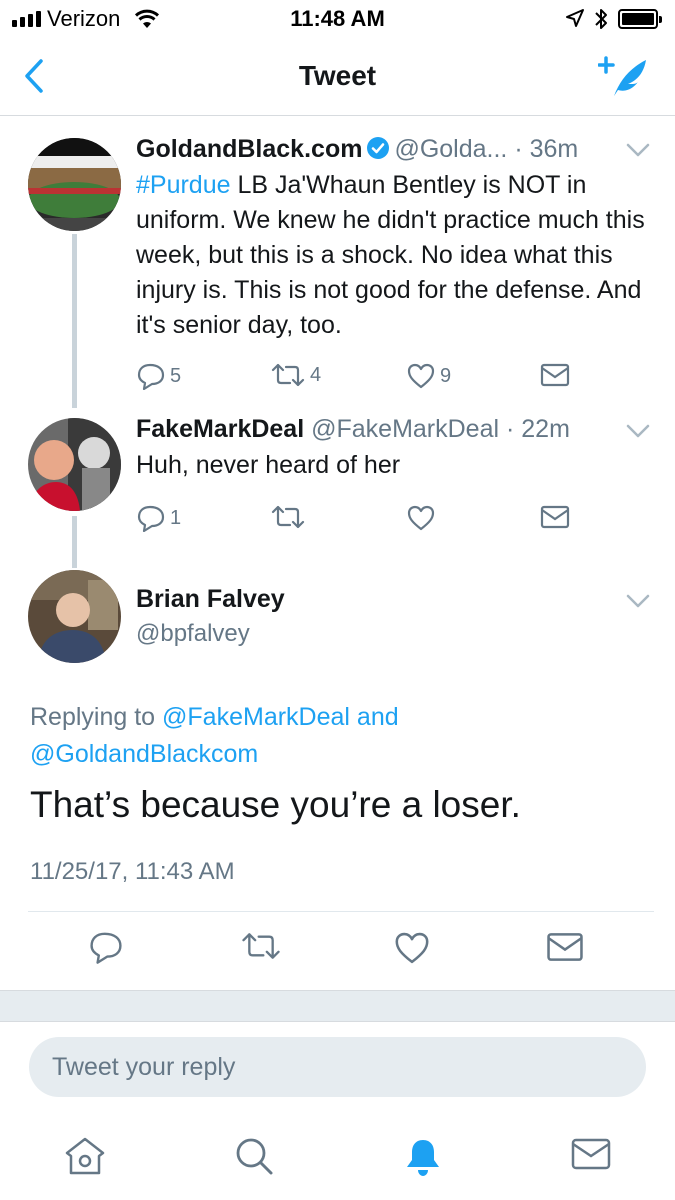  I want to click on battery-icon, so click(640, 19).